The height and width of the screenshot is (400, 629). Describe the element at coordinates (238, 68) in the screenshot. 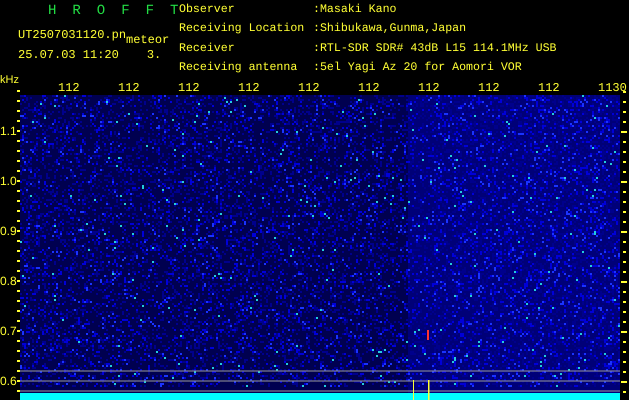

I see `info-label: Receiving antenna` at that location.